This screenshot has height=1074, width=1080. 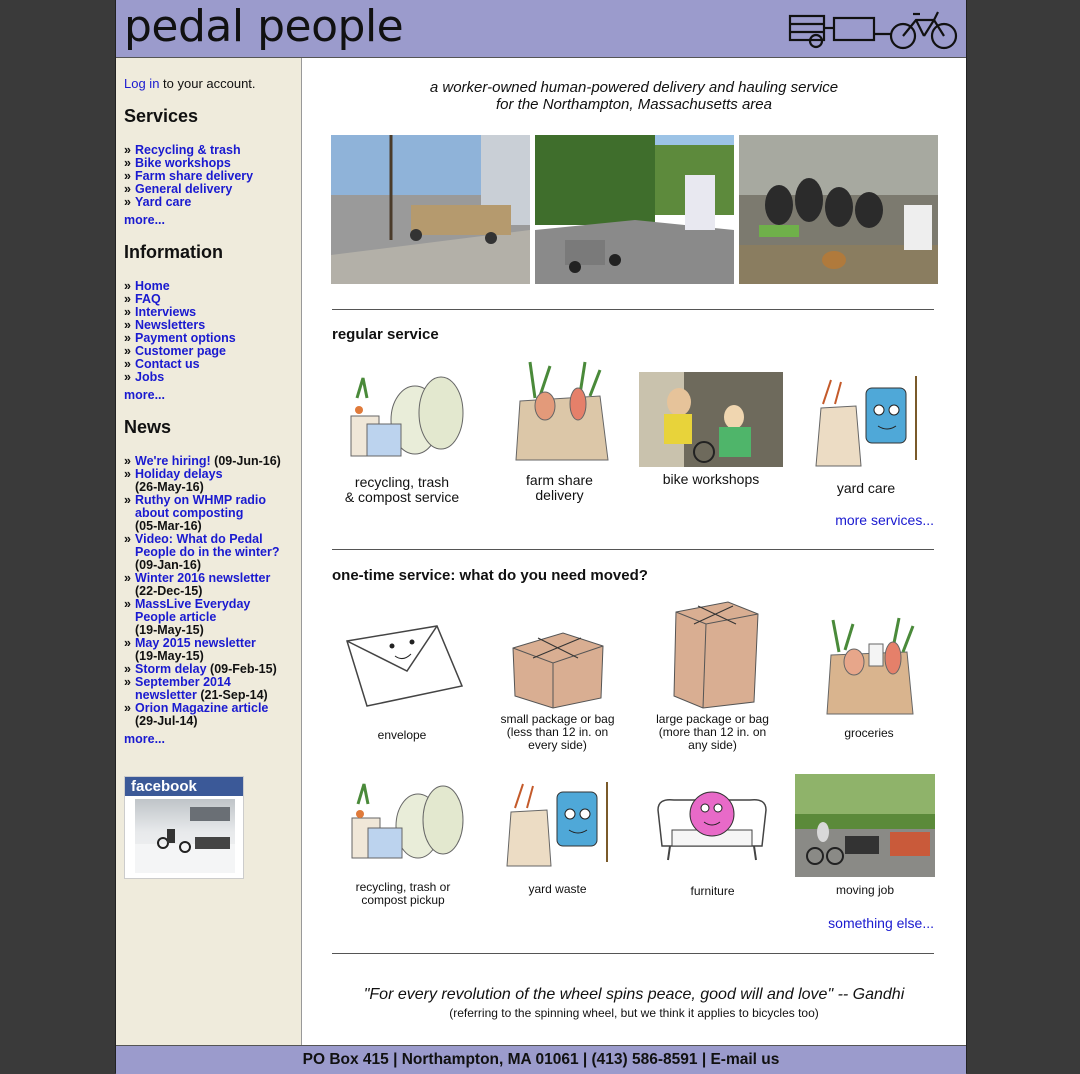 I want to click on service-yard-care: yard care, so click(x=866, y=432).